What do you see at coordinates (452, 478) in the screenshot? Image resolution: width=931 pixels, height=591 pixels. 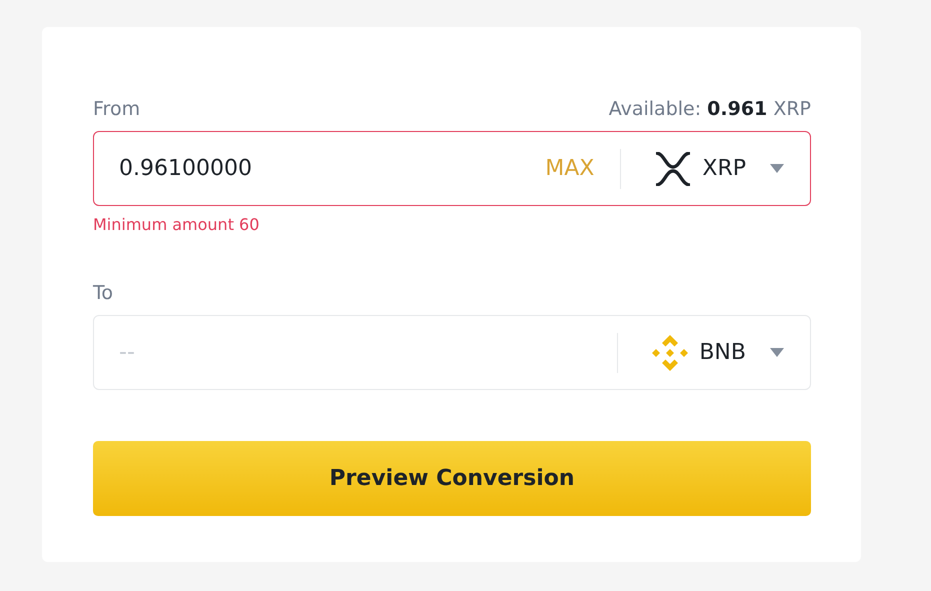 I see `preview-conversion-button: Preview Conversion` at bounding box center [452, 478].